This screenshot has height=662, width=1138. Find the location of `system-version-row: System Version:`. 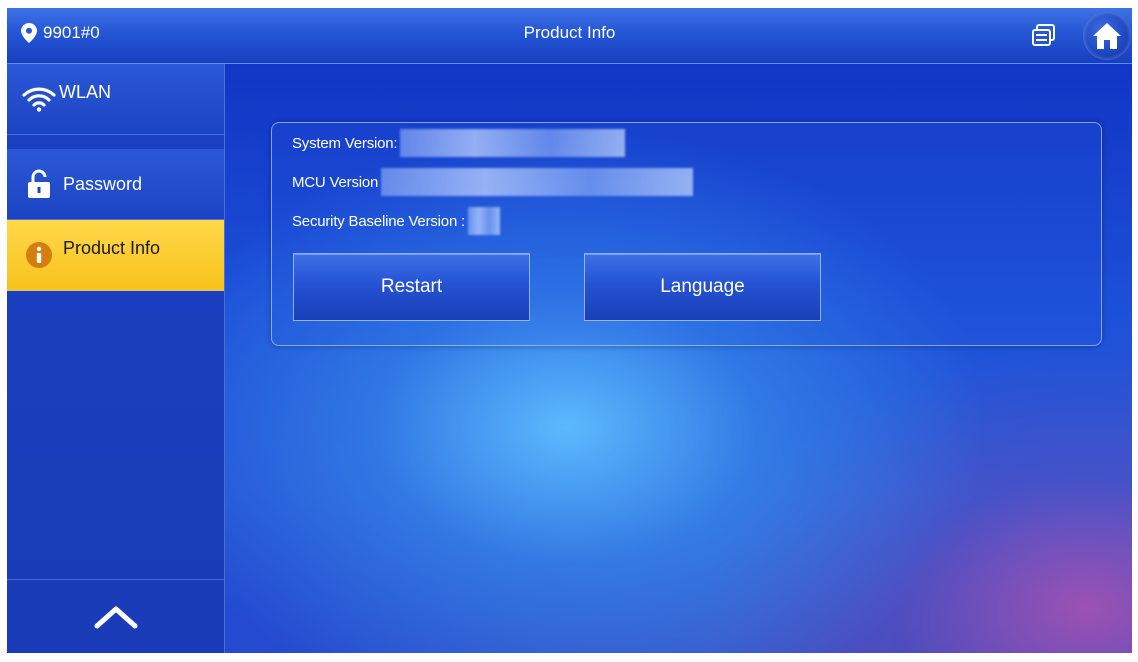

system-version-row: System Version: is located at coordinates (459, 143).